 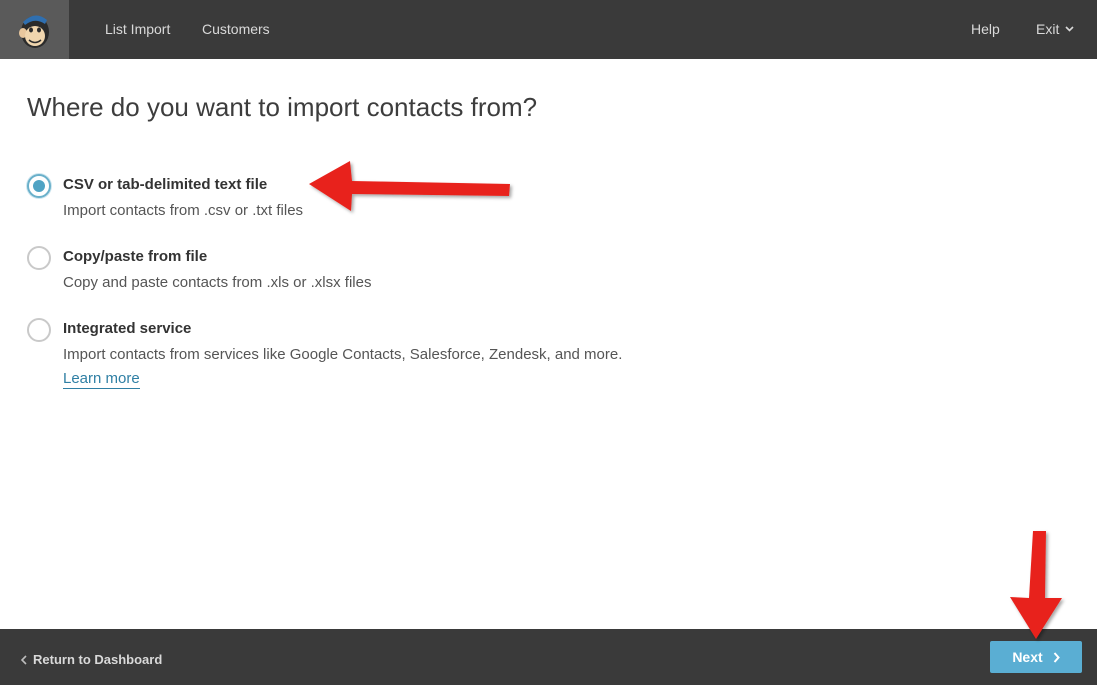 I want to click on chevron-down-icon, so click(x=1069, y=29).